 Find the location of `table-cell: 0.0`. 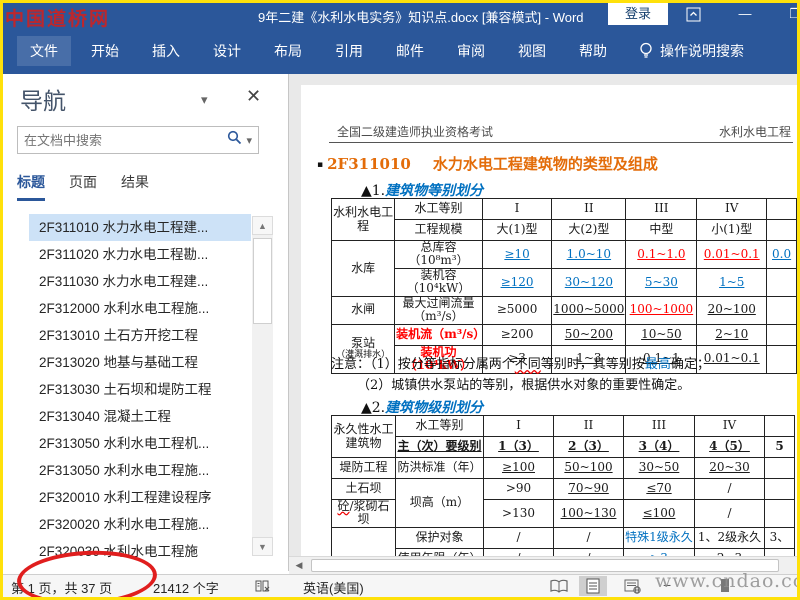

table-cell: 0.0 is located at coordinates (781, 254).